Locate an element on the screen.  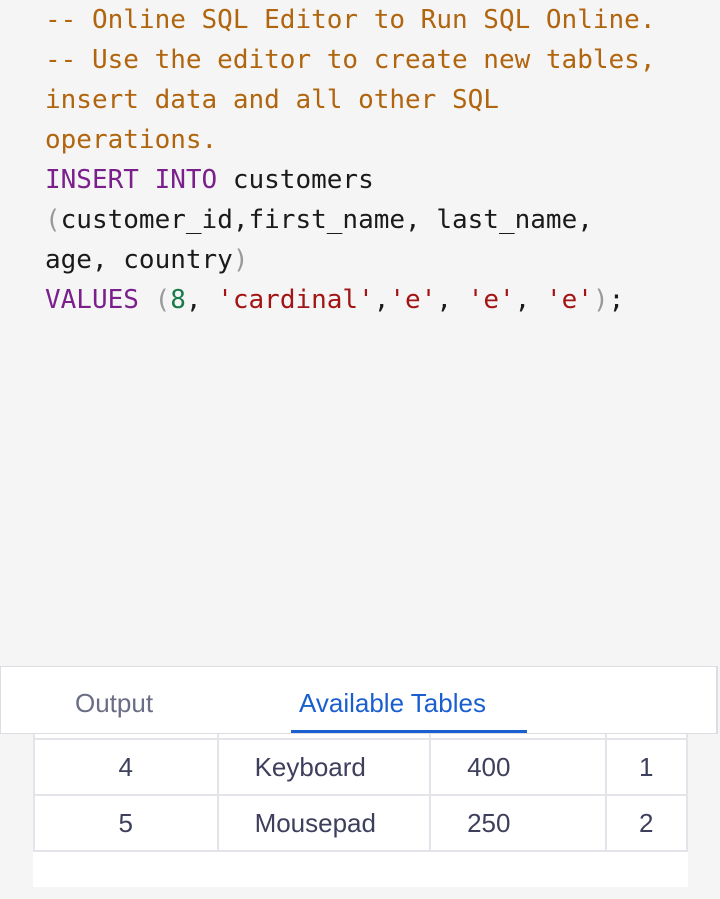
table-cell: 4 is located at coordinates (126, 767).